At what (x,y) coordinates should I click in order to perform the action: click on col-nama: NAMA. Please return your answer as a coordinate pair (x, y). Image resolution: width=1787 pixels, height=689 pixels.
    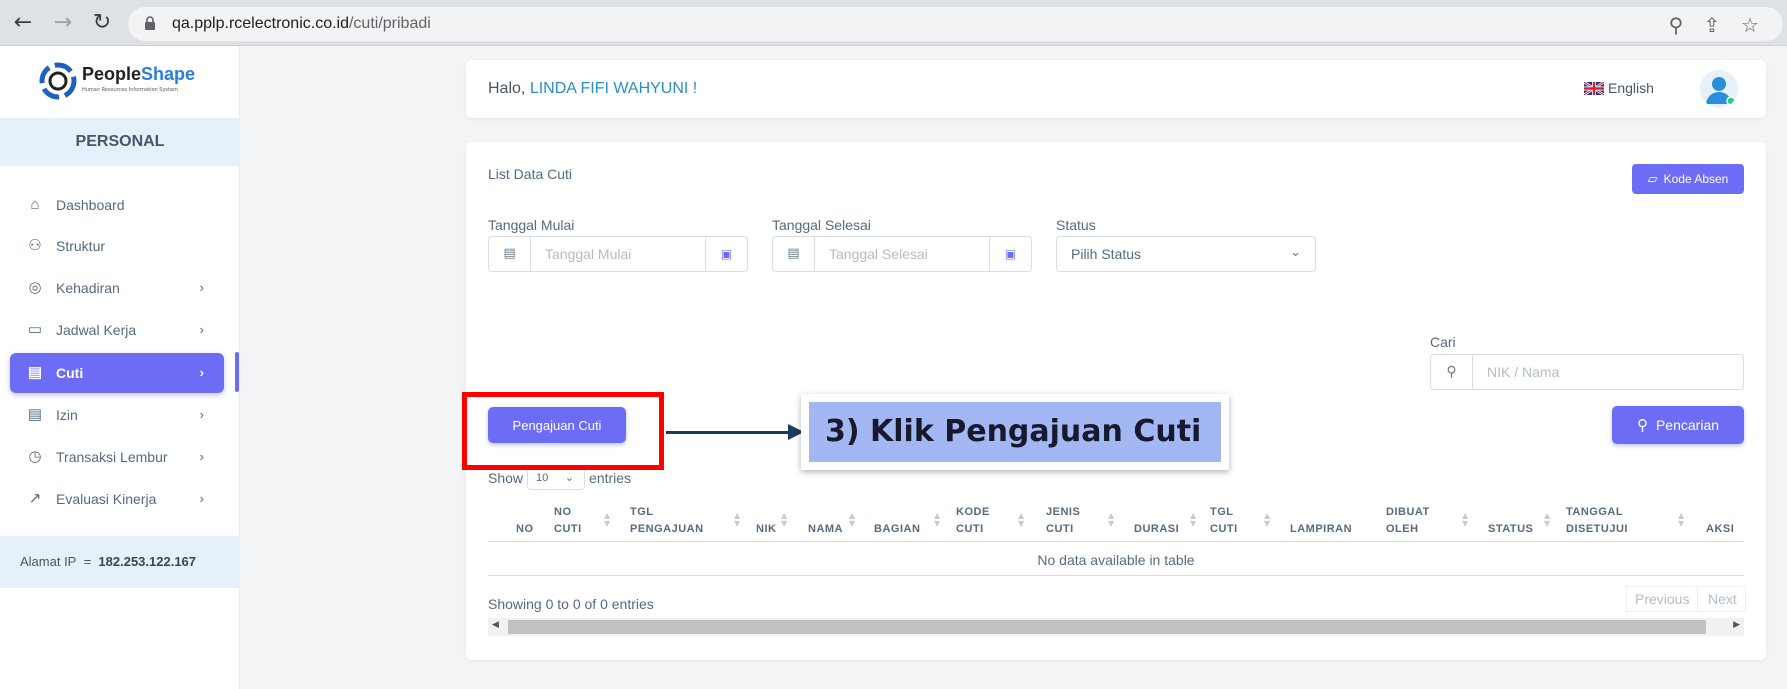
    Looking at the image, I should click on (830, 522).